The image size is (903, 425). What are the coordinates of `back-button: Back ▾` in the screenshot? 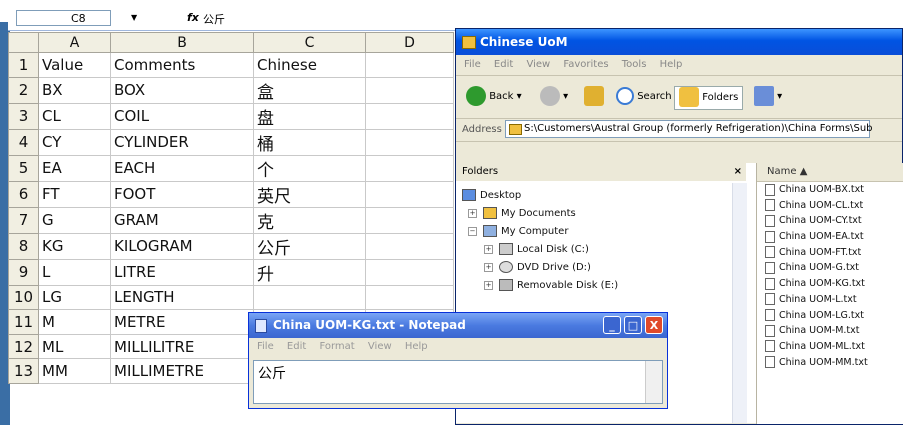 It's located at (494, 97).